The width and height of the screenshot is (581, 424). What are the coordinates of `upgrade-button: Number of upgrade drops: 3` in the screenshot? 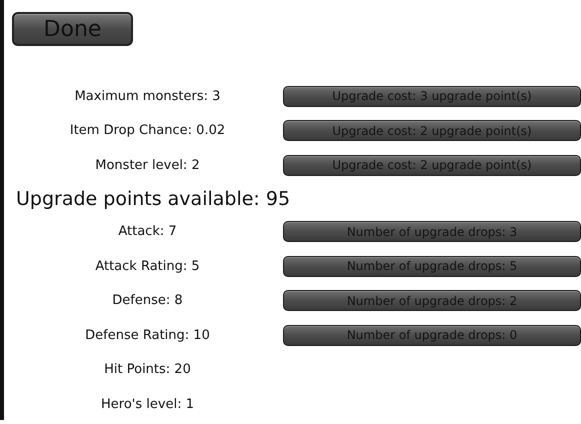 It's located at (432, 231).